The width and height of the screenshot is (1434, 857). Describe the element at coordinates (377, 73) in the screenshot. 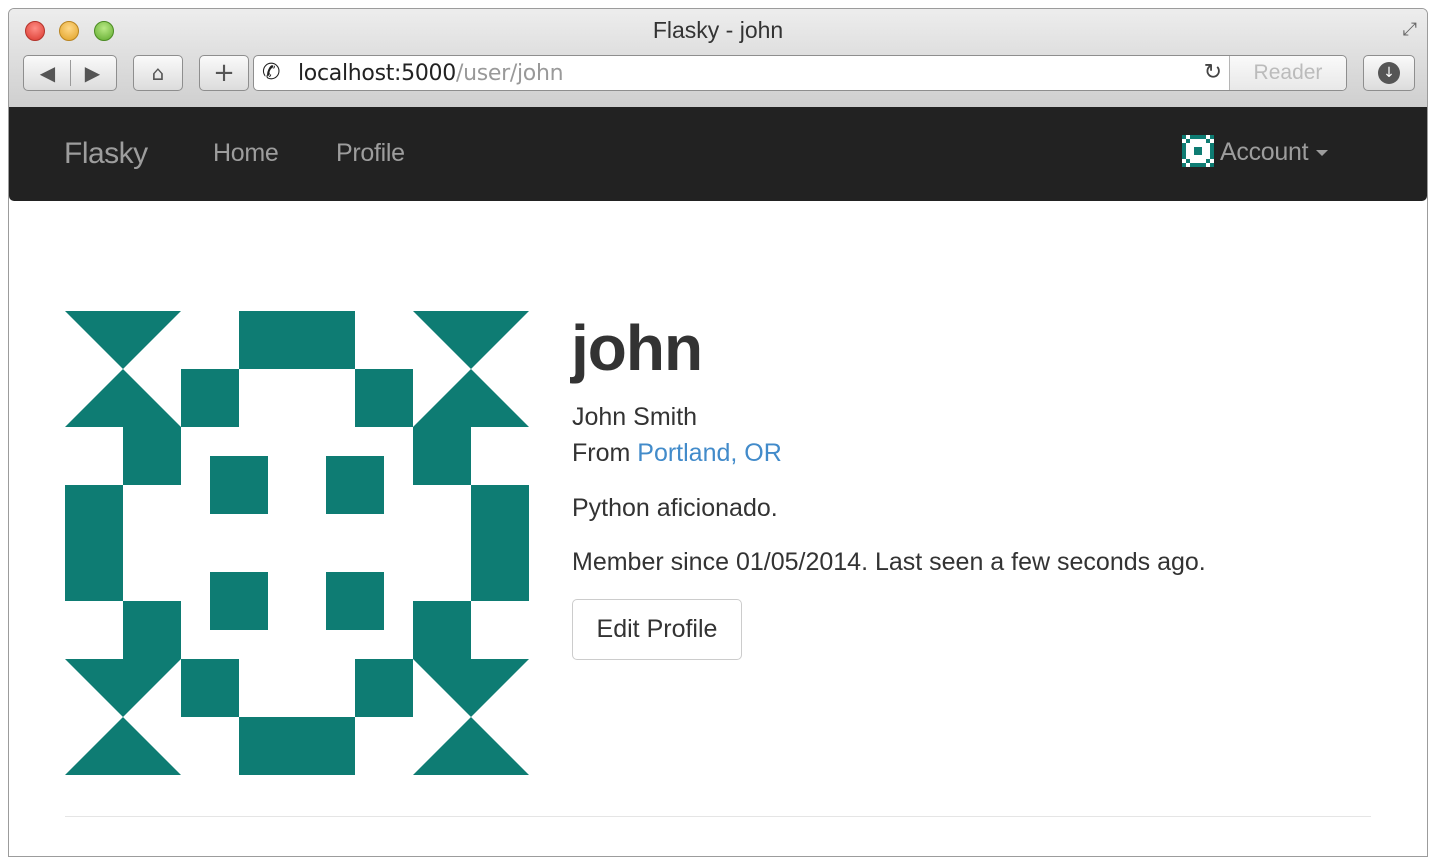

I see `url-host: localhost:5000` at that location.